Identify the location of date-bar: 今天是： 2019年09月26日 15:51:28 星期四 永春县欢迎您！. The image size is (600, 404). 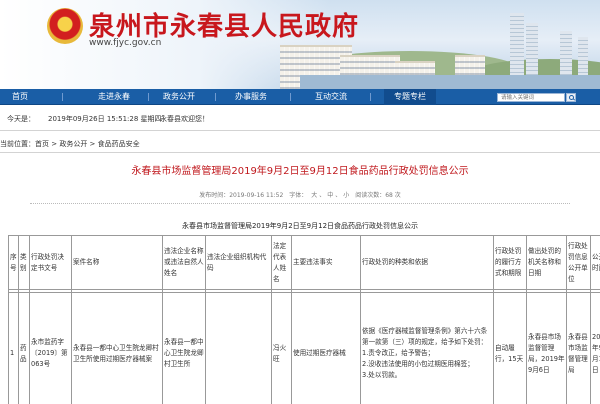
(300, 119).